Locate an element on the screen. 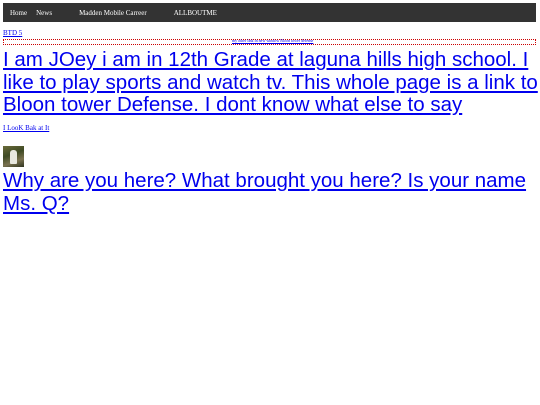 Image resolution: width=540 pixels, height=405 pixels. nav-home-link: Home is located at coordinates (18, 13).